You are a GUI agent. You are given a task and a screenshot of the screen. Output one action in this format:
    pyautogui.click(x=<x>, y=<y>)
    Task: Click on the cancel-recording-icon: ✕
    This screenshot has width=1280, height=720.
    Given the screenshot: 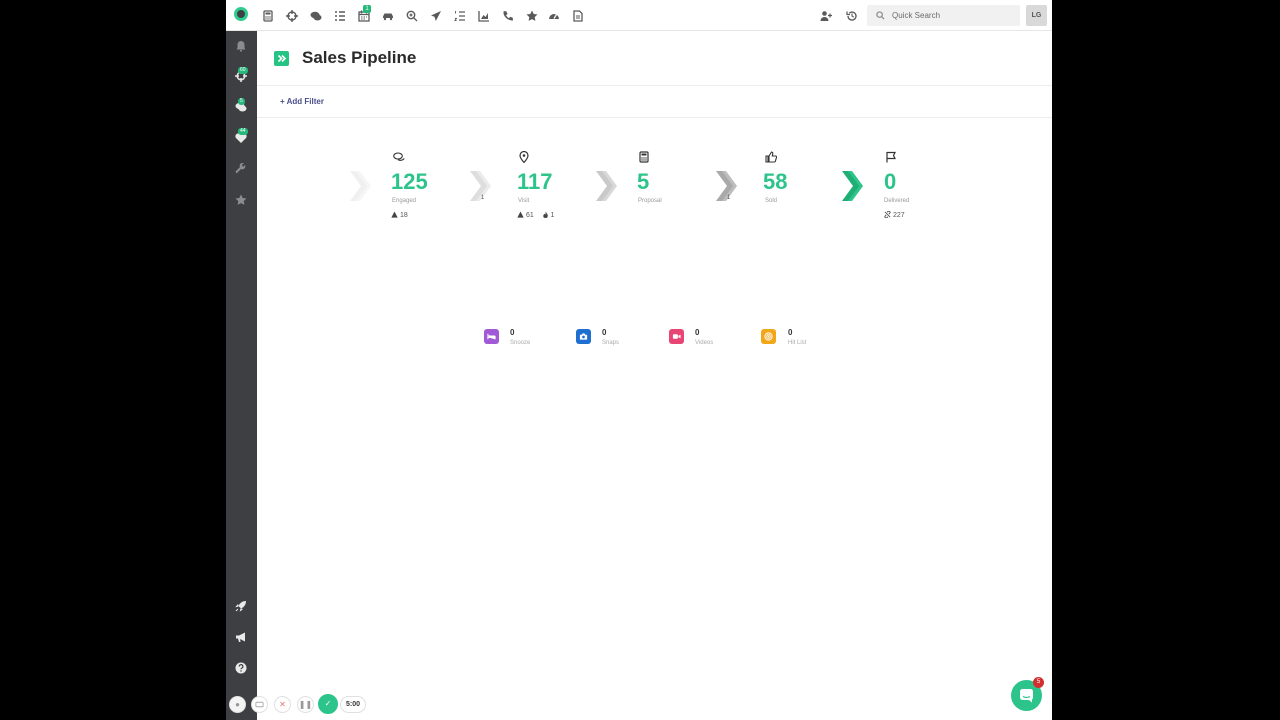 What is the action you would take?
    pyautogui.click(x=282, y=704)
    